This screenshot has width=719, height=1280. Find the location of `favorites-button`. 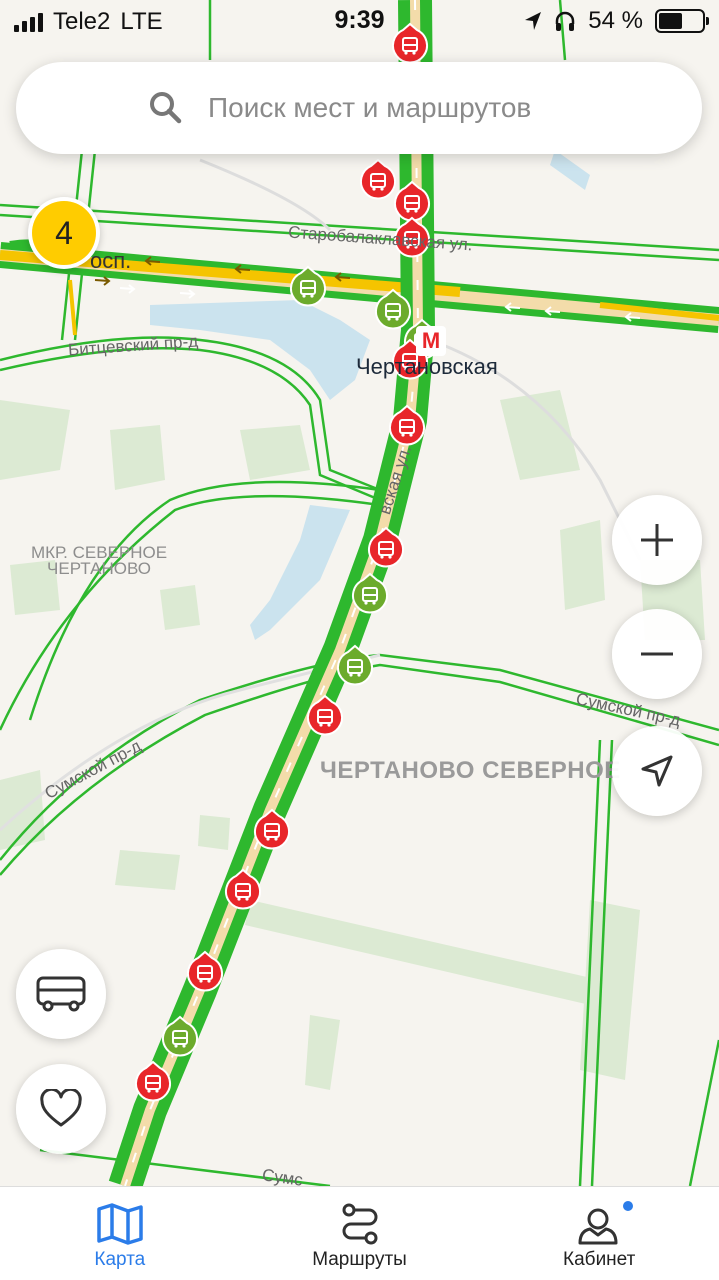

favorites-button is located at coordinates (61, 1109).